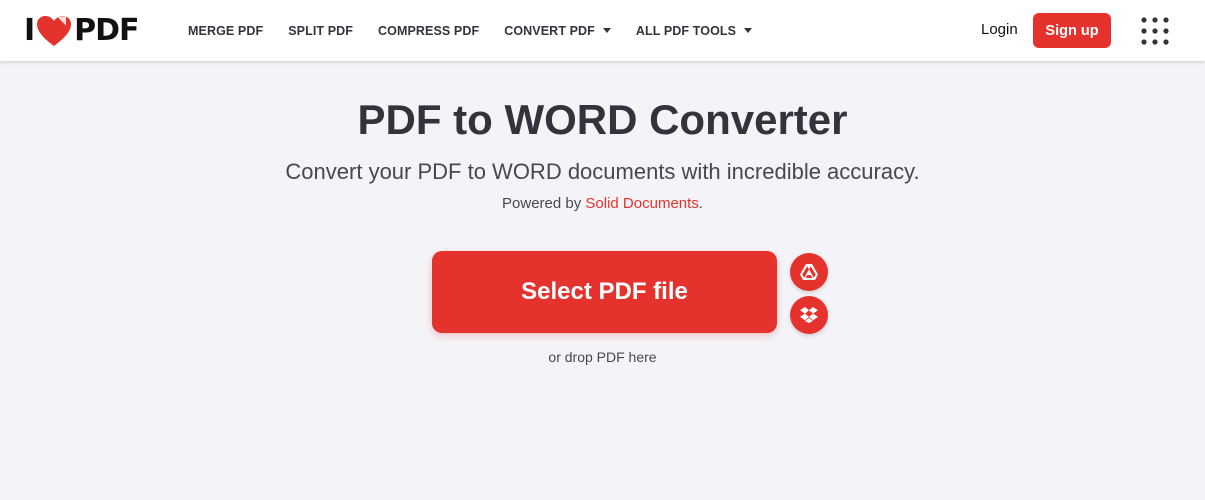 Image resolution: width=1205 pixels, height=500 pixels. Describe the element at coordinates (641, 203) in the screenshot. I see `solid-documents-link: Solid Documents` at that location.